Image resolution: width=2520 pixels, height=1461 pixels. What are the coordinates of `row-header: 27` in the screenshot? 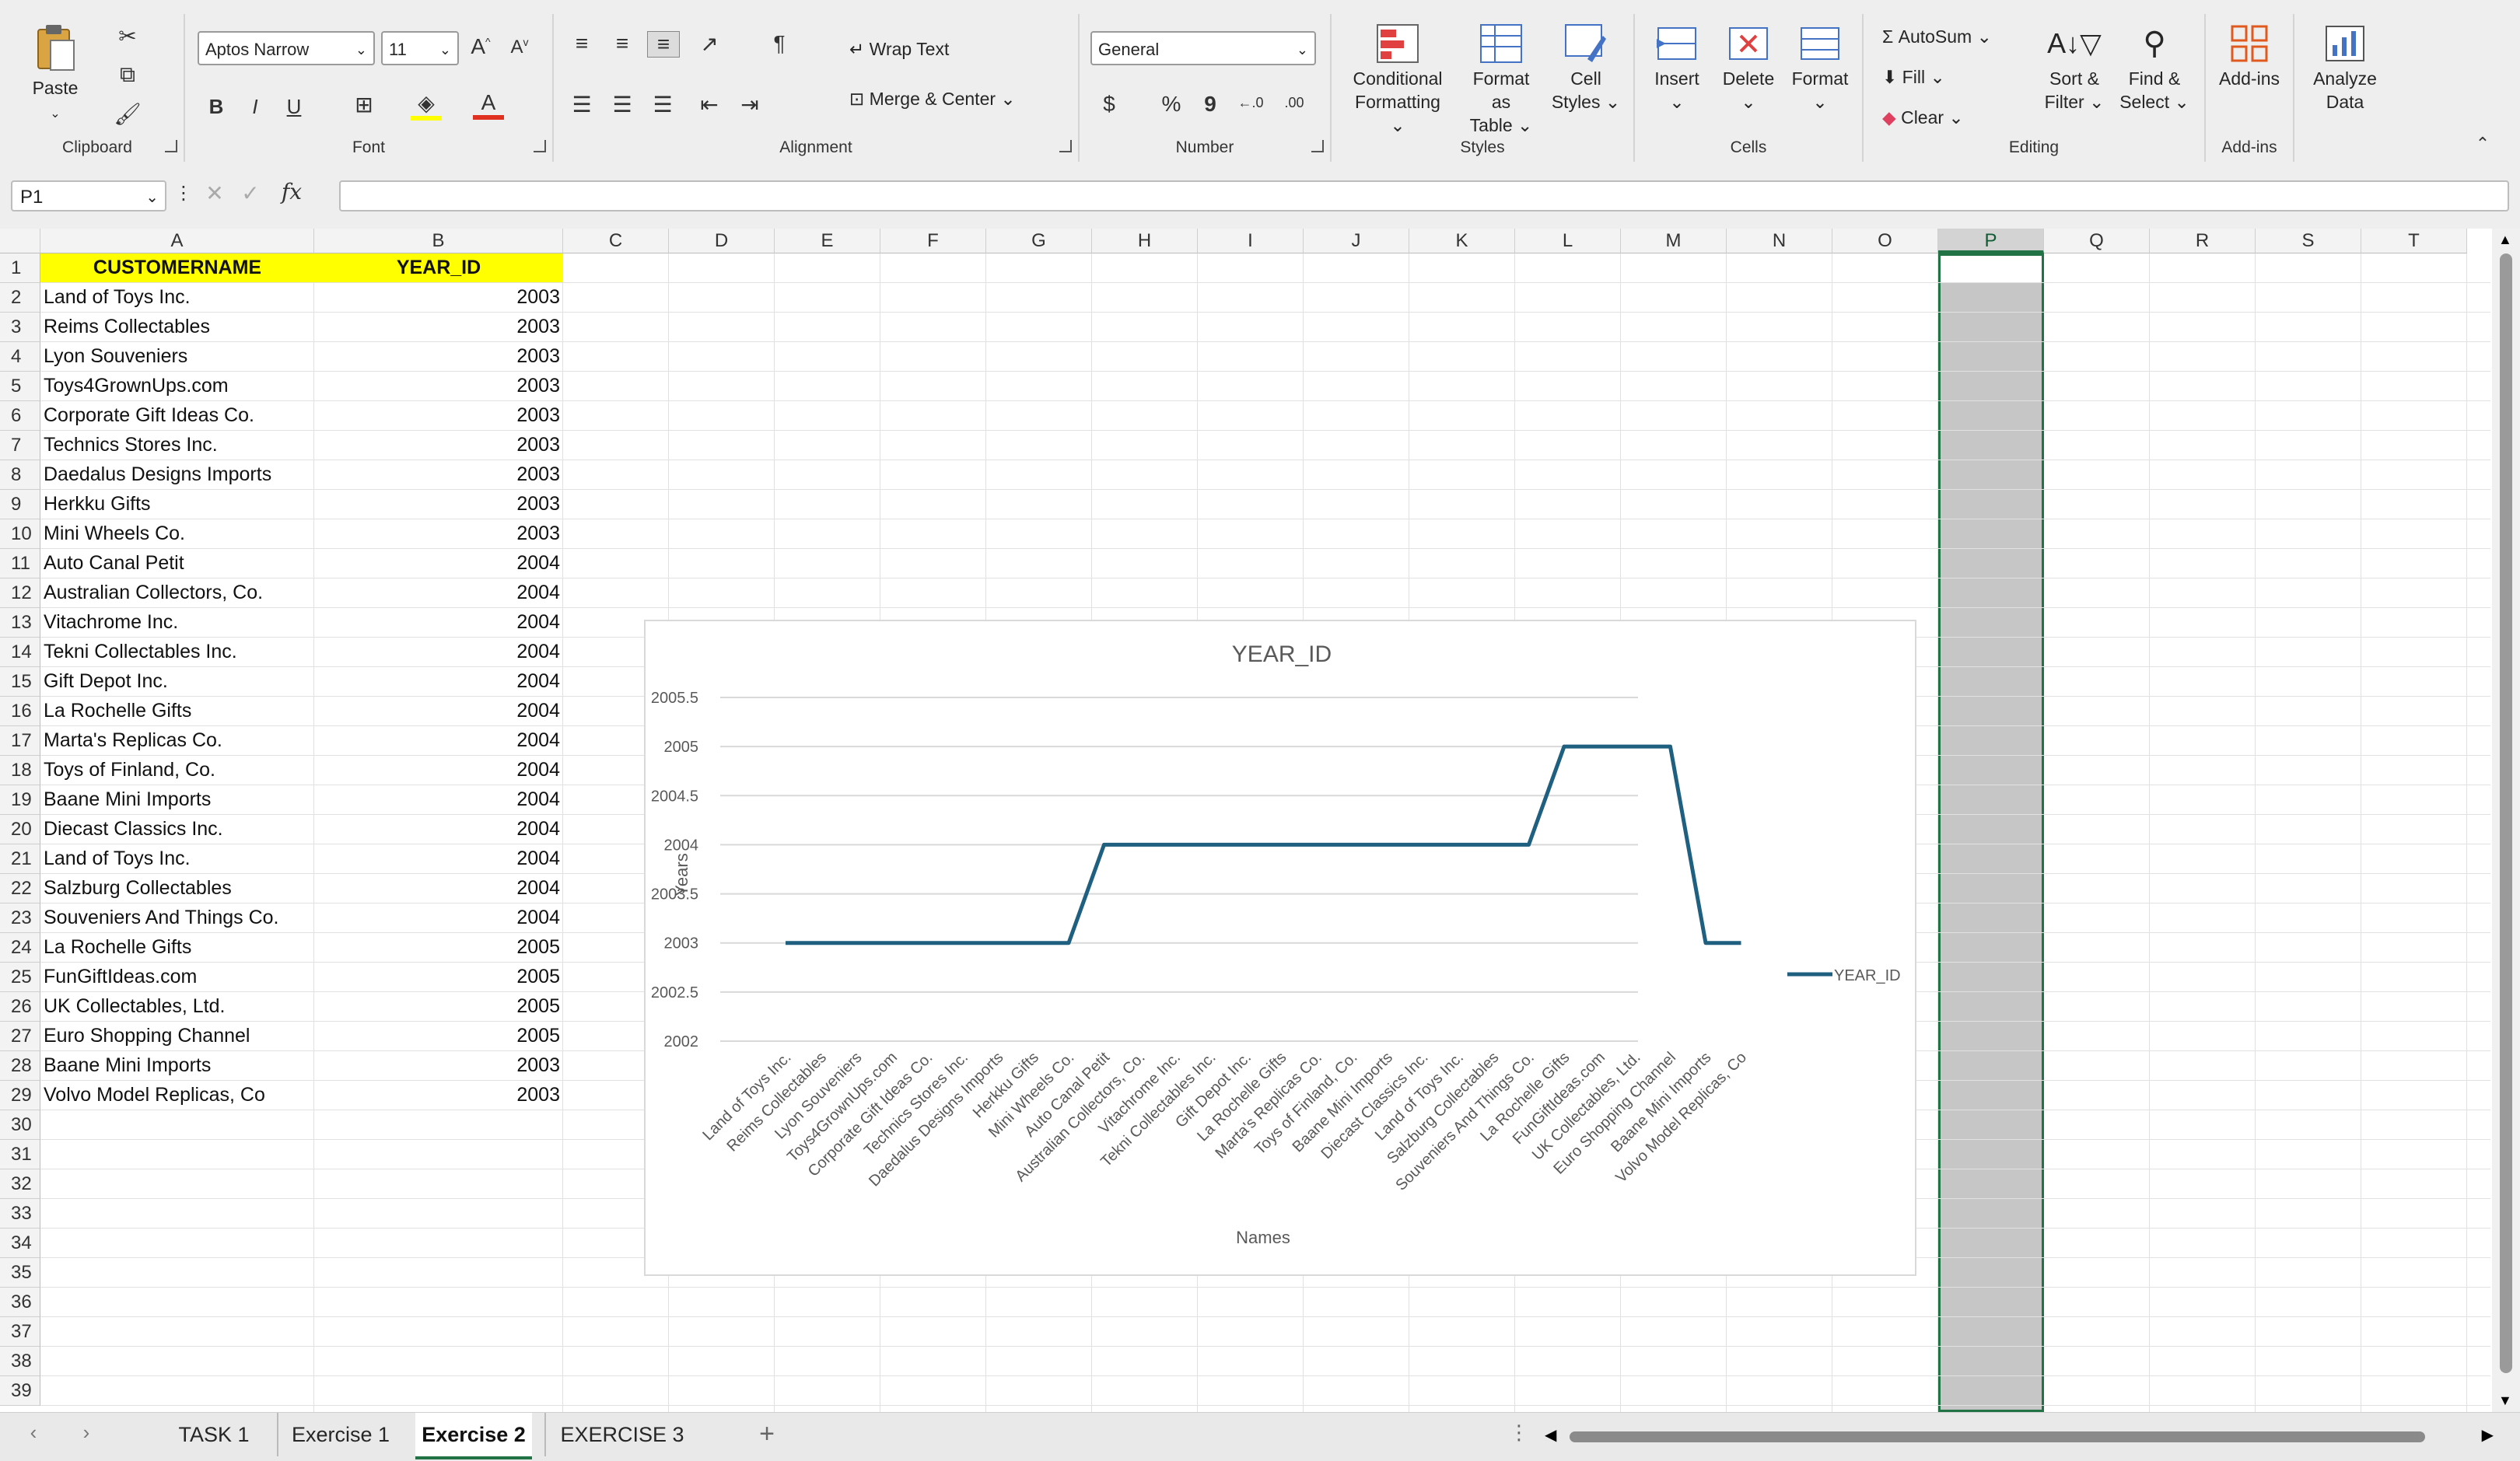 It's located at (20, 1037).